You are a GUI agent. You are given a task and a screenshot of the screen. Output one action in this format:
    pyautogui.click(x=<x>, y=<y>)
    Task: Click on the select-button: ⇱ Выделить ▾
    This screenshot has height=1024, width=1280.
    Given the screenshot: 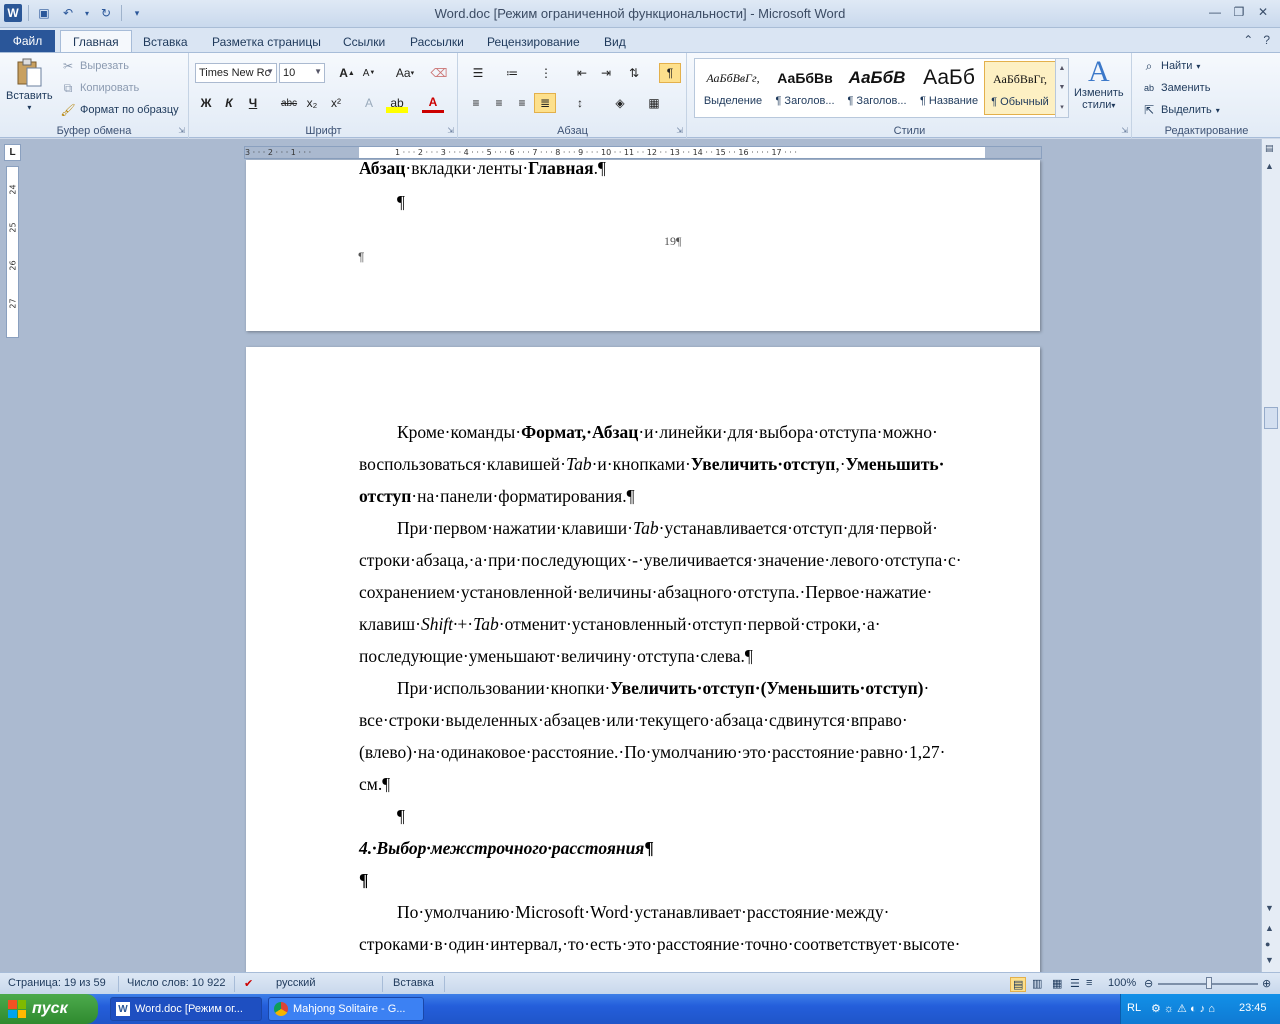 What is the action you would take?
    pyautogui.click(x=1180, y=110)
    